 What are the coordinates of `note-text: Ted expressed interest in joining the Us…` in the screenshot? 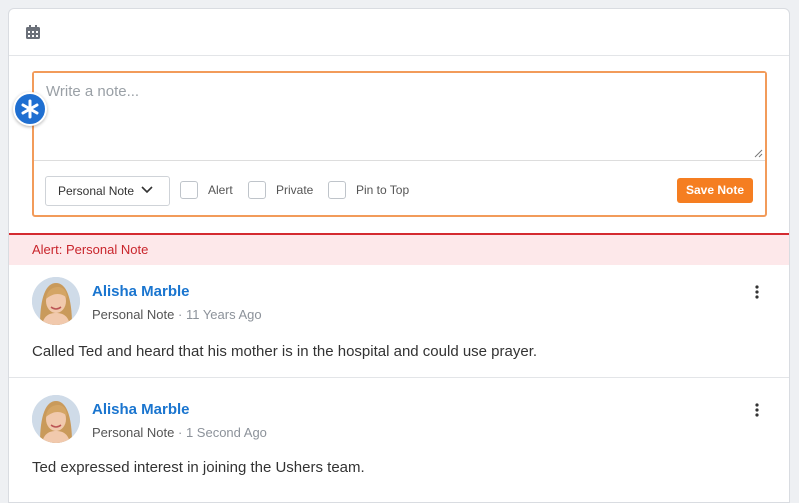 It's located at (198, 467).